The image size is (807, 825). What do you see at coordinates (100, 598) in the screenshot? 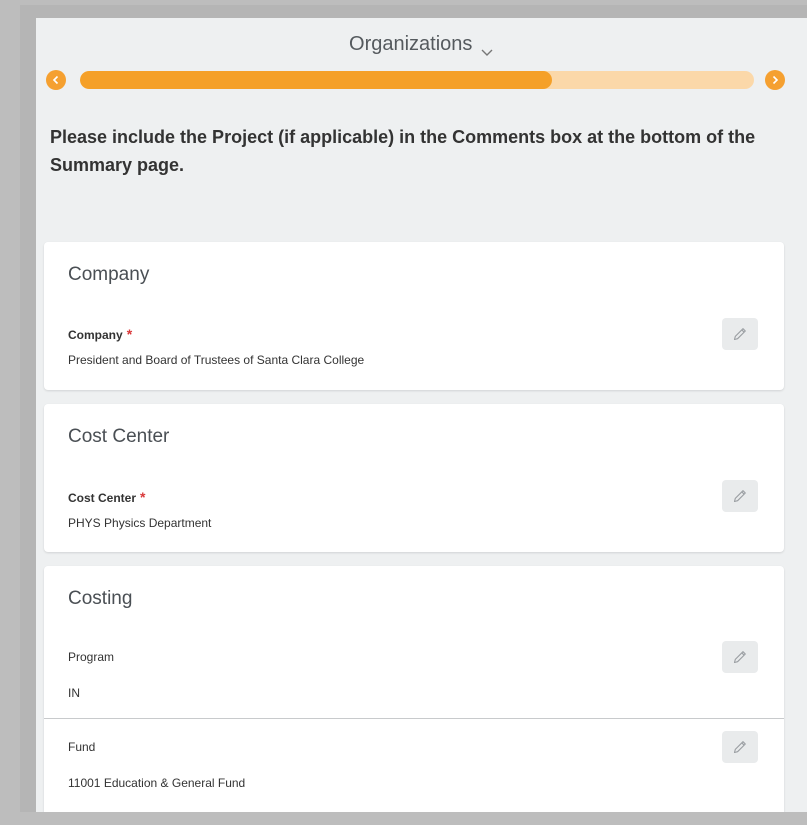
I see `card-title: Costing` at bounding box center [100, 598].